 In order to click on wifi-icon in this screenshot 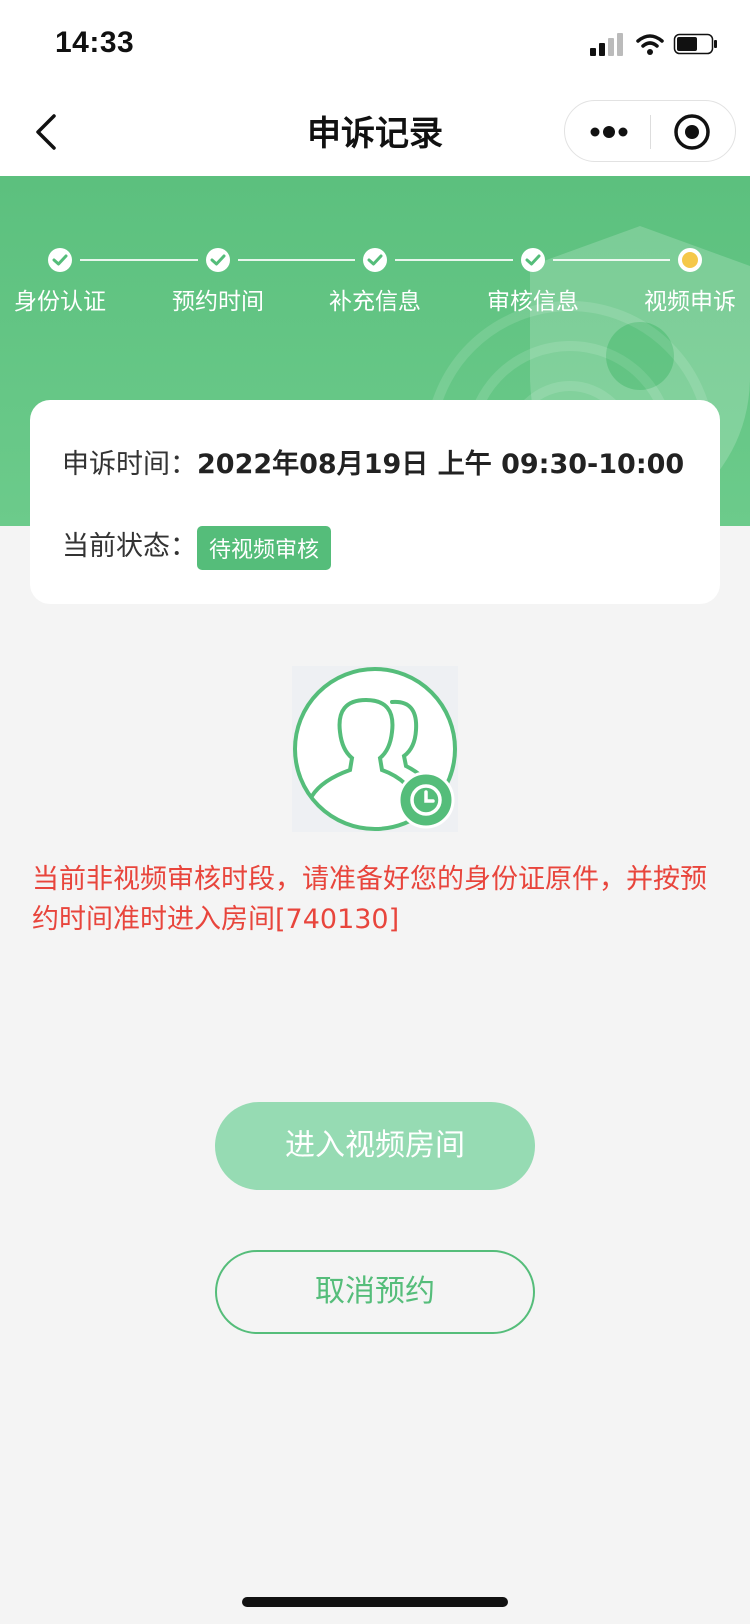, I will do `click(650, 44)`.